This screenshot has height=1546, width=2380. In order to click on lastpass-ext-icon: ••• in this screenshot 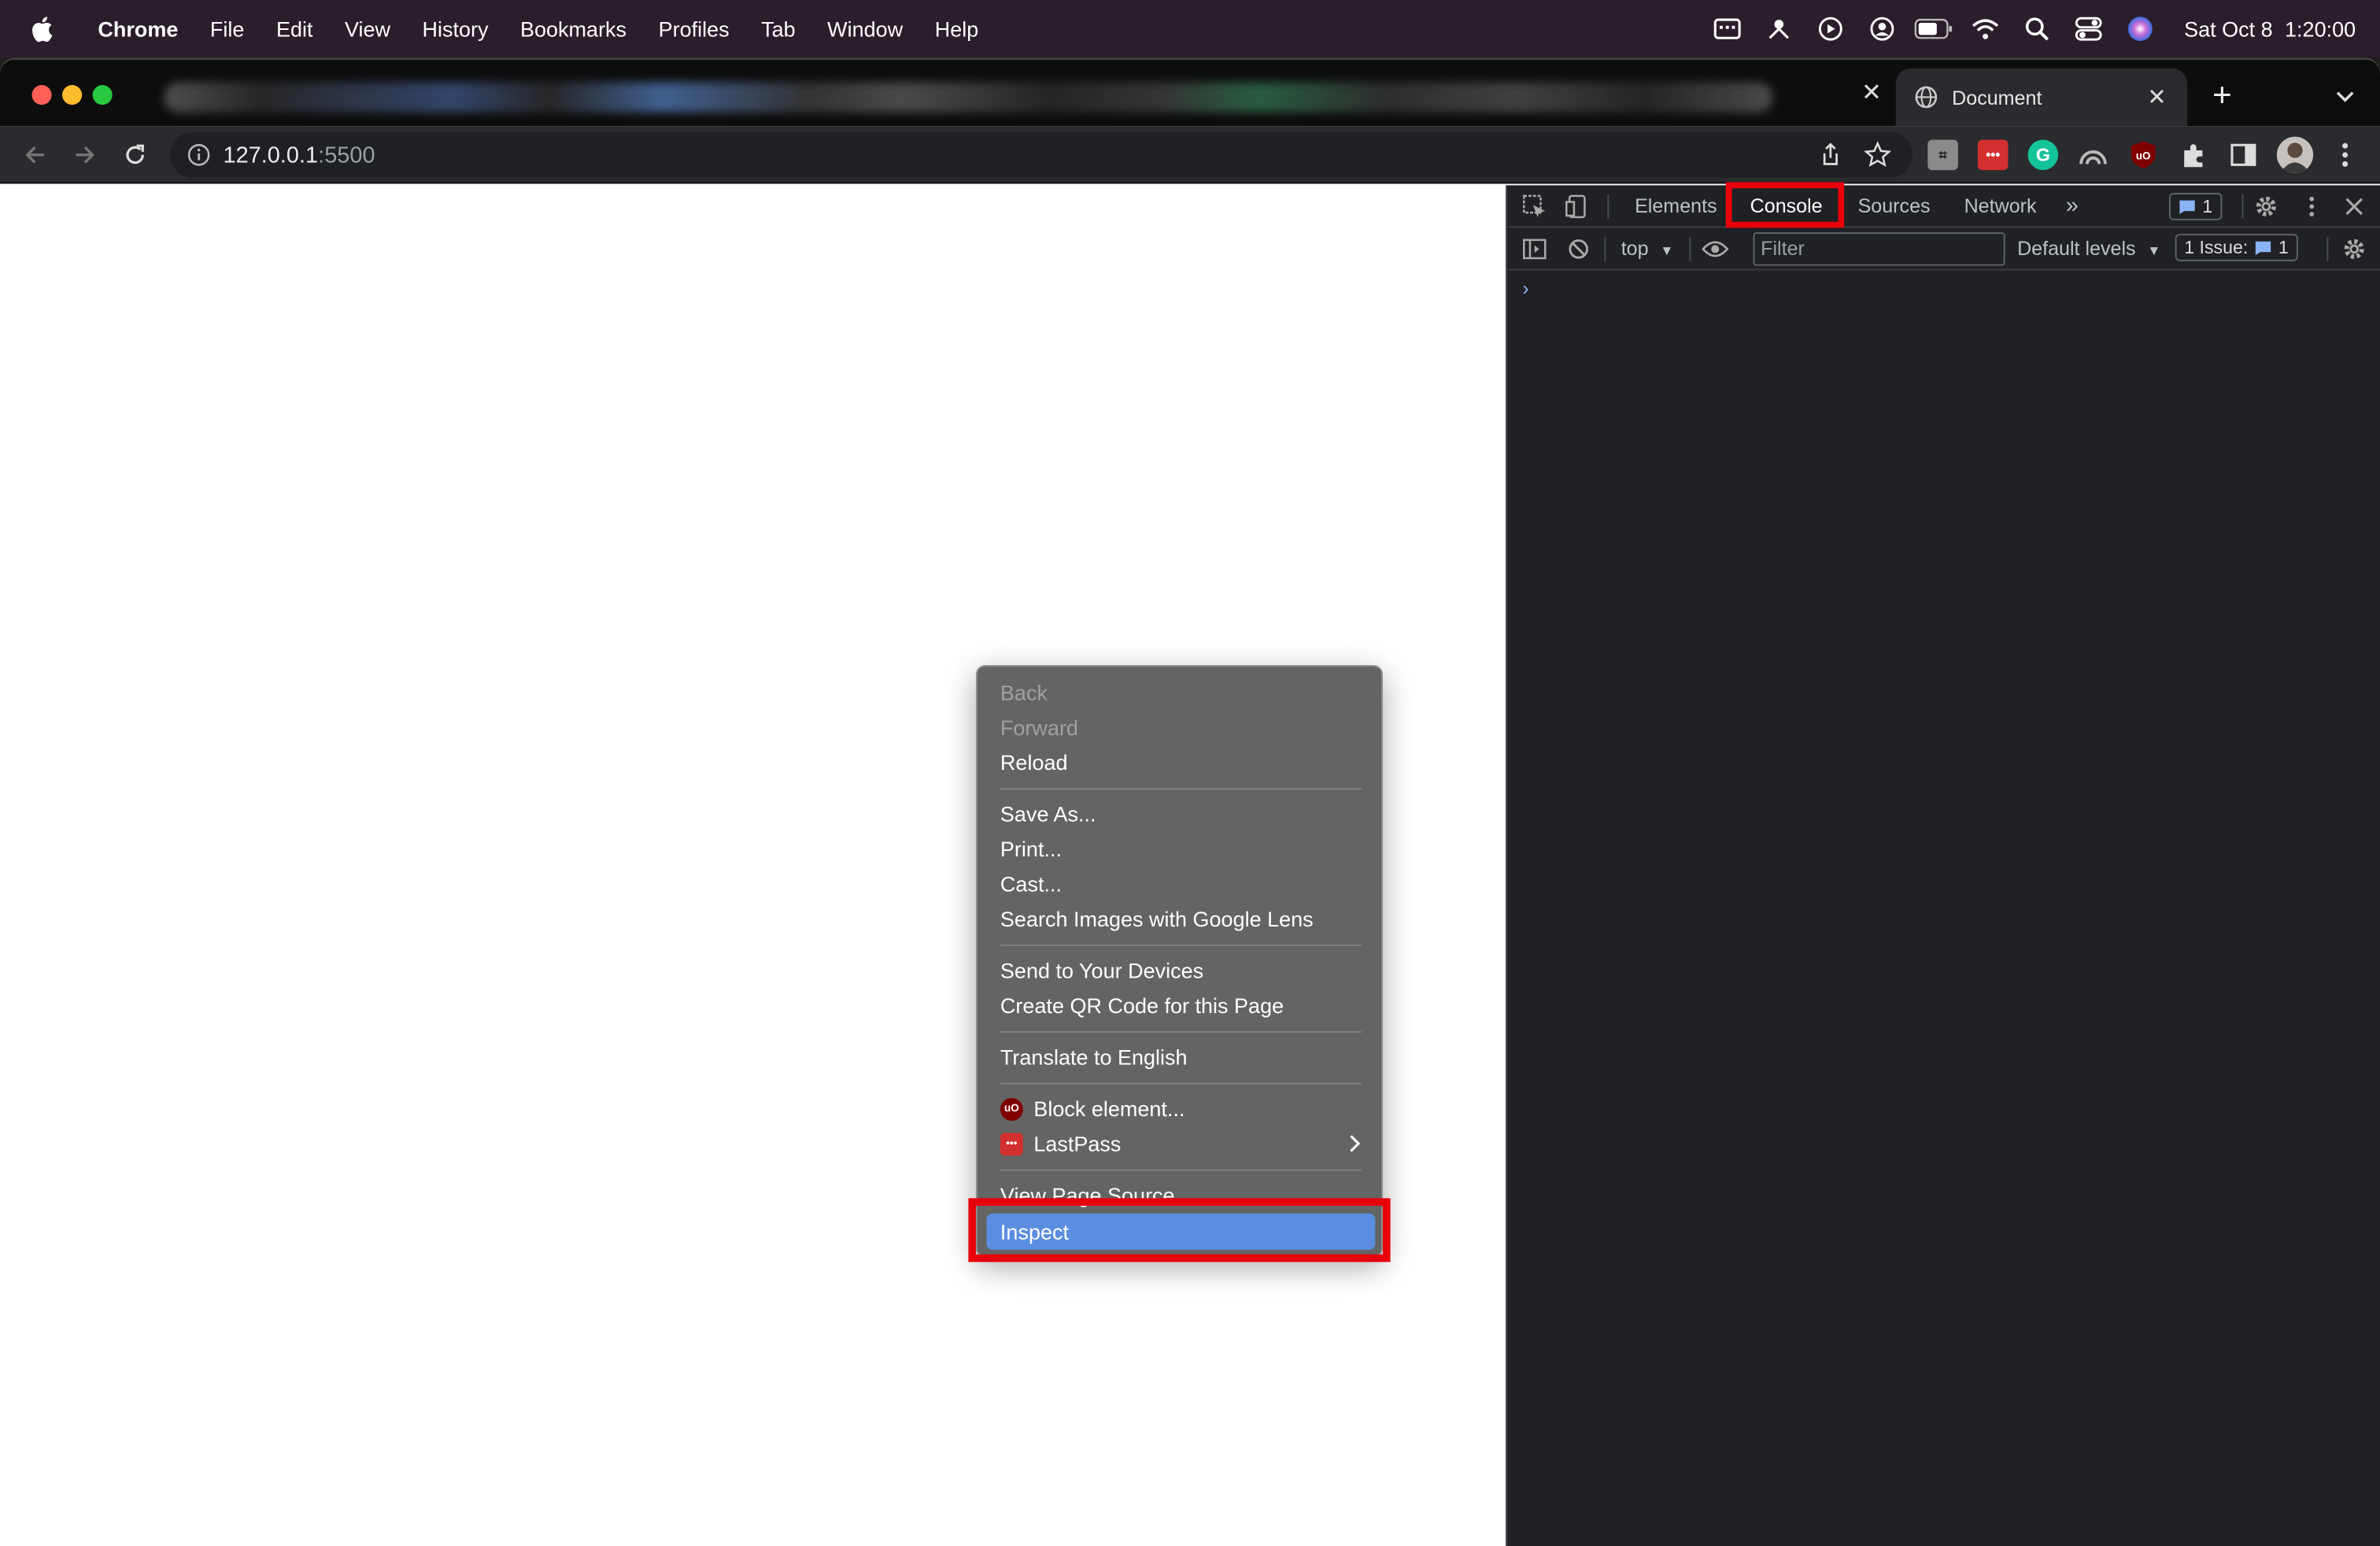, I will do `click(1993, 155)`.